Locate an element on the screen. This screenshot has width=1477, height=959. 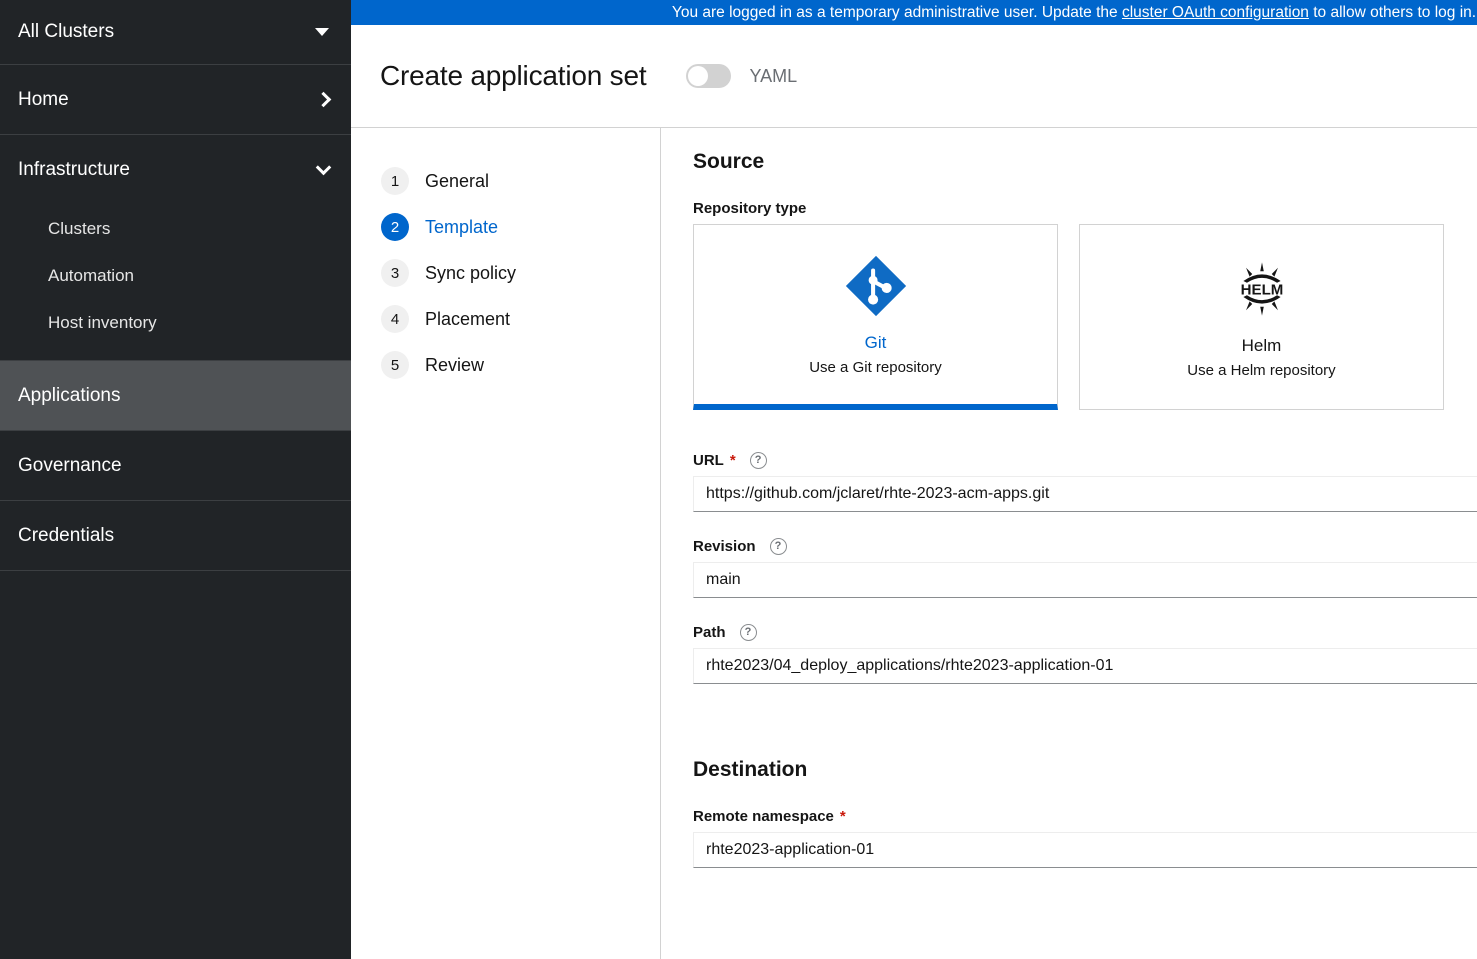
banner-text-after: to allow others to log in. is located at coordinates (1392, 12).